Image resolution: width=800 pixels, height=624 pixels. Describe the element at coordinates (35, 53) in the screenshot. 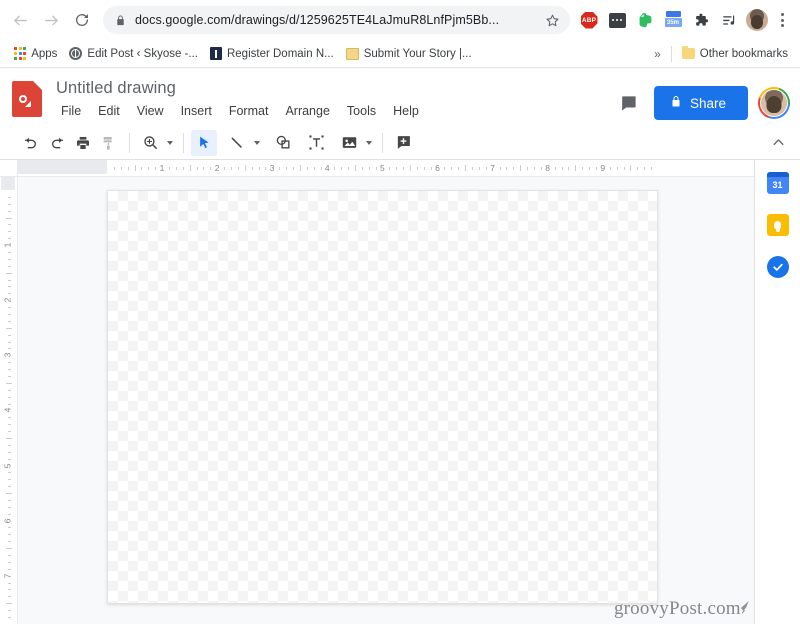

I see `bookmark-apps: Apps` at that location.